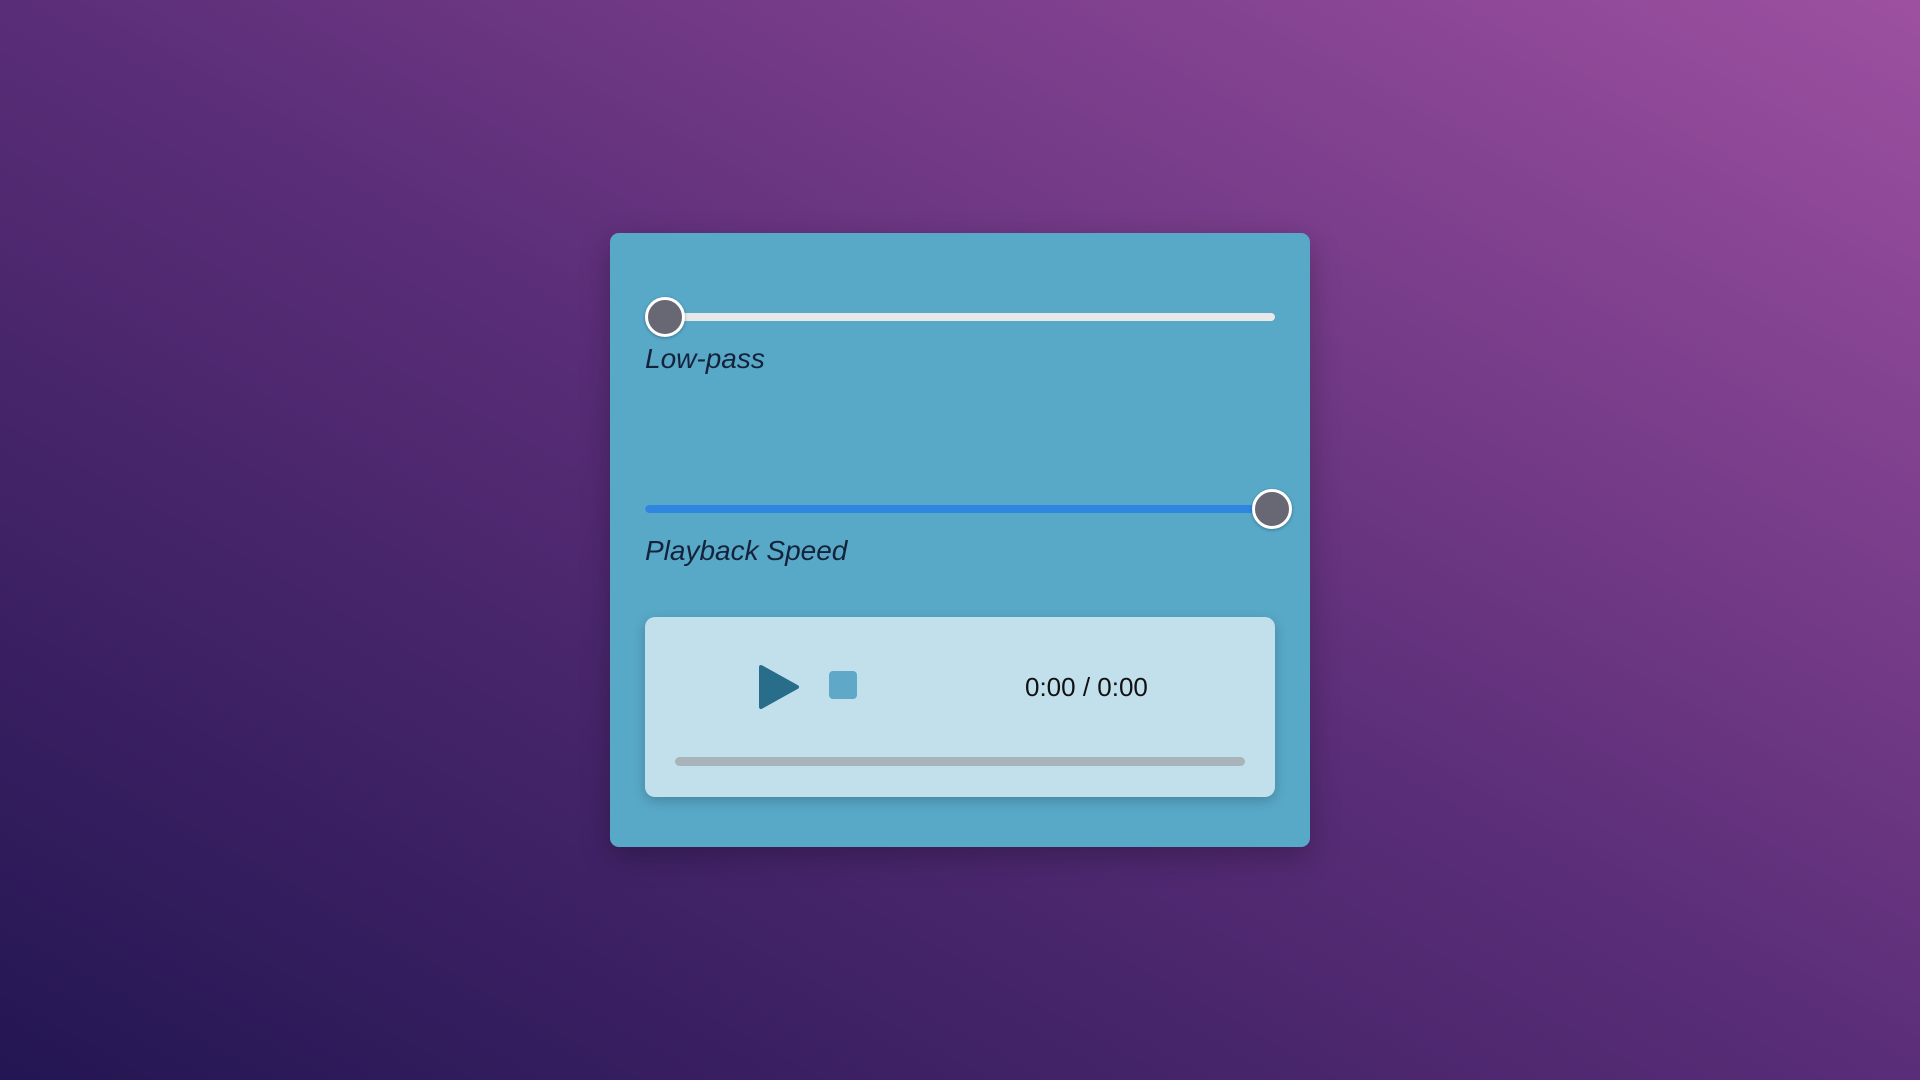 The width and height of the screenshot is (1920, 1080). I want to click on playback-speed-slider, so click(968, 509).